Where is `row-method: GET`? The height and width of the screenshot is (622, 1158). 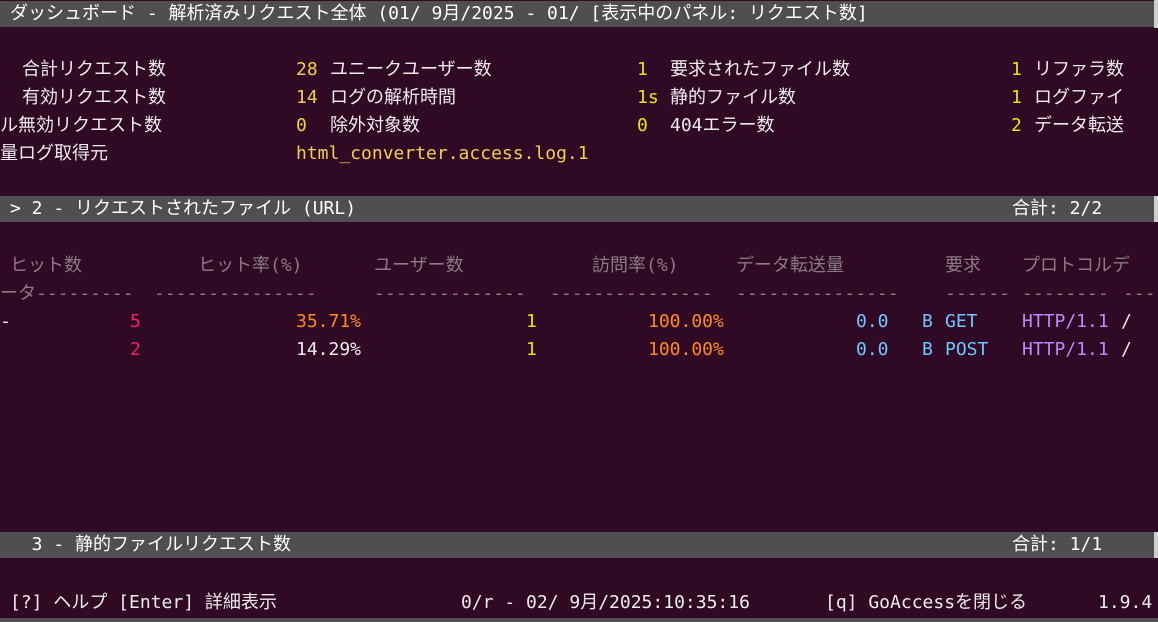 row-method: GET is located at coordinates (961, 321).